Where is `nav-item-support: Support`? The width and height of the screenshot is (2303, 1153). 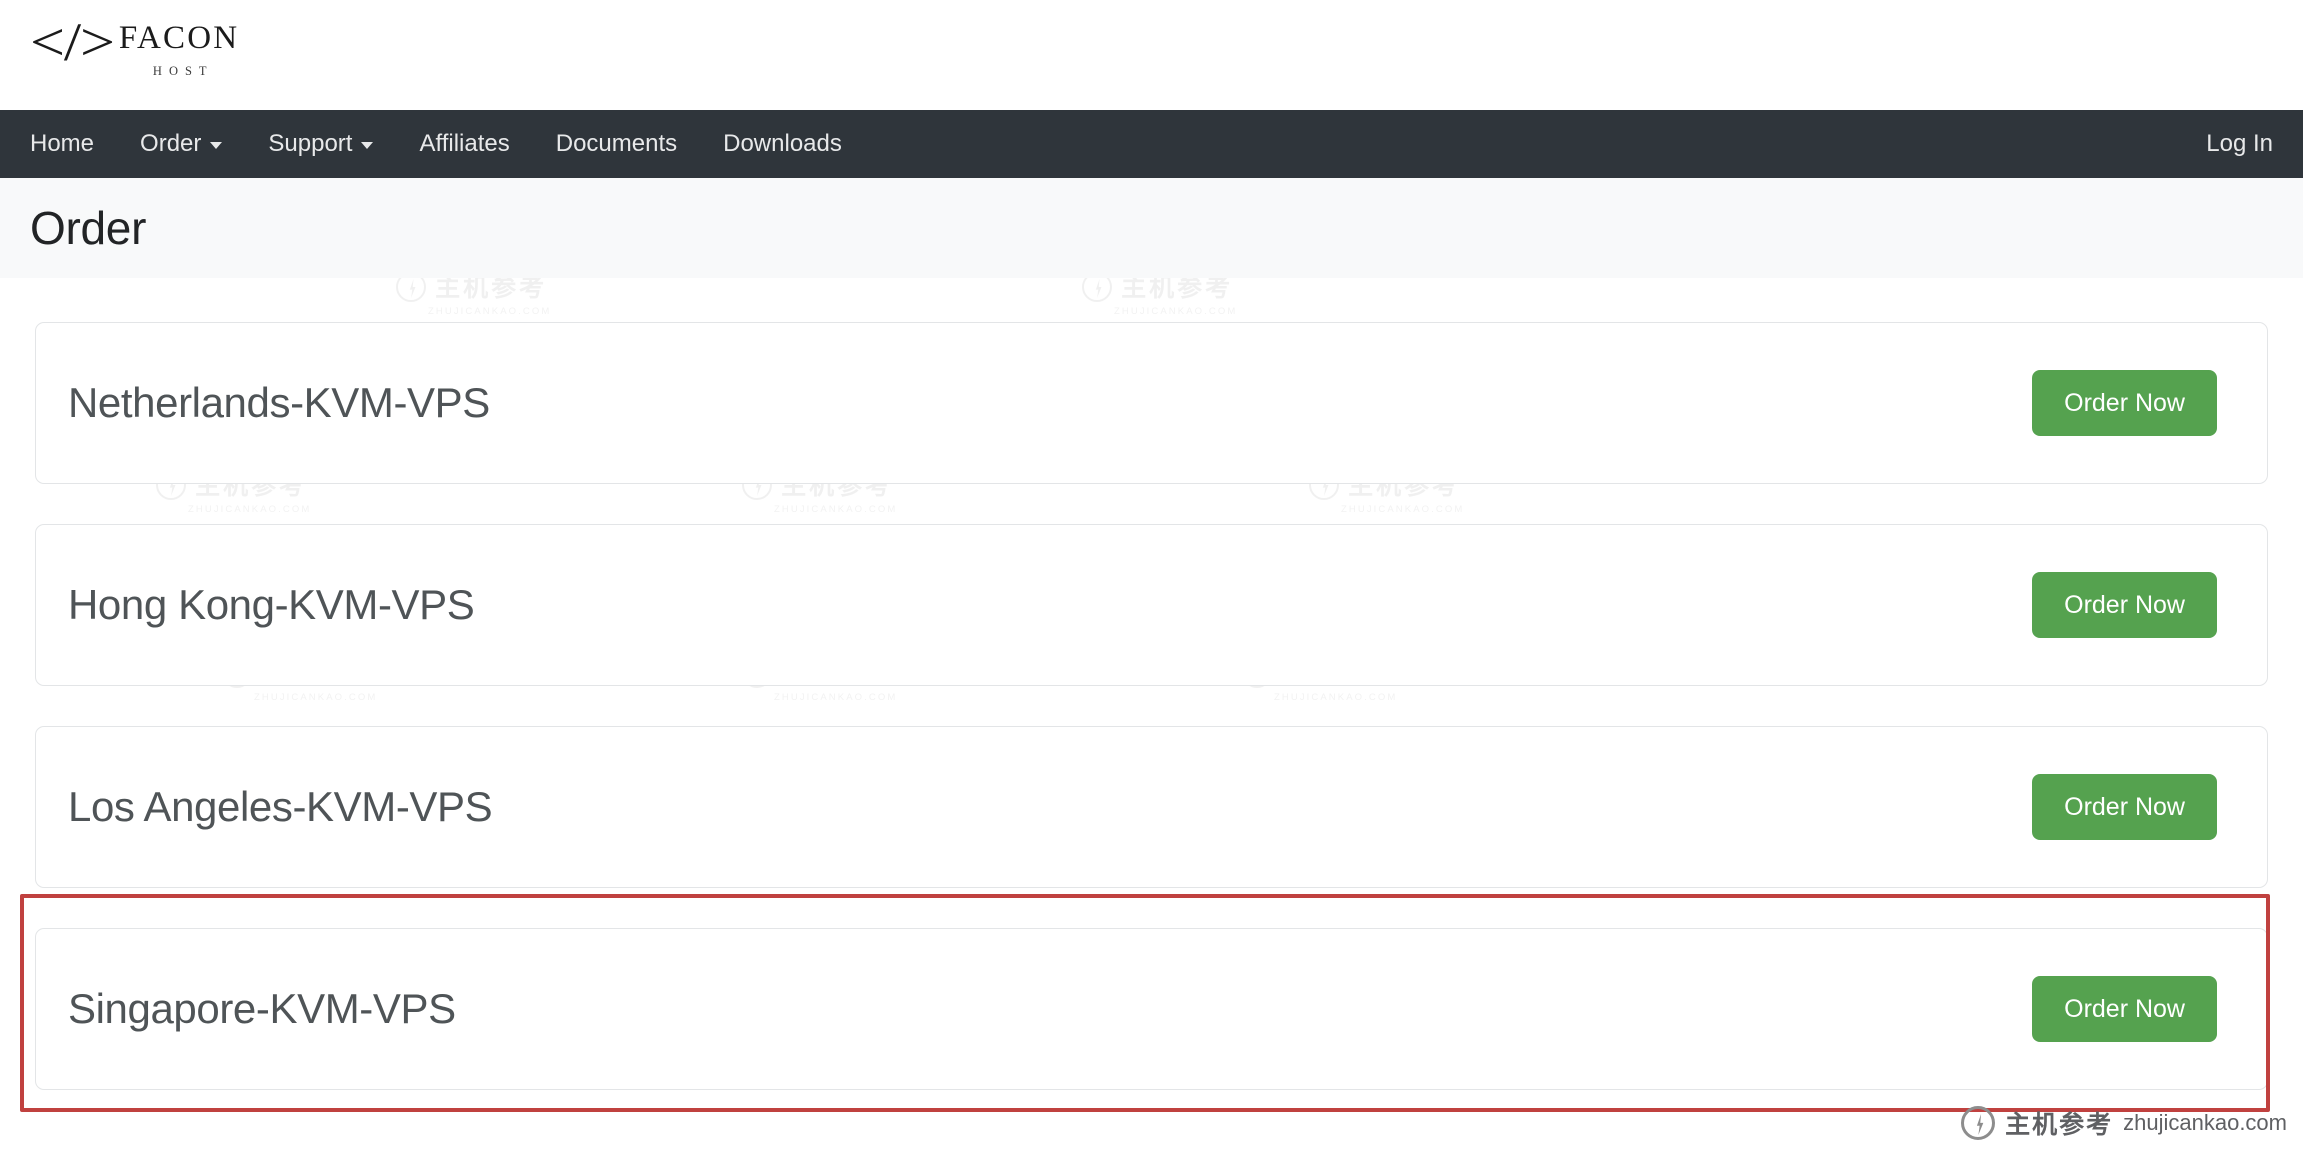 nav-item-support: Support is located at coordinates (320, 144).